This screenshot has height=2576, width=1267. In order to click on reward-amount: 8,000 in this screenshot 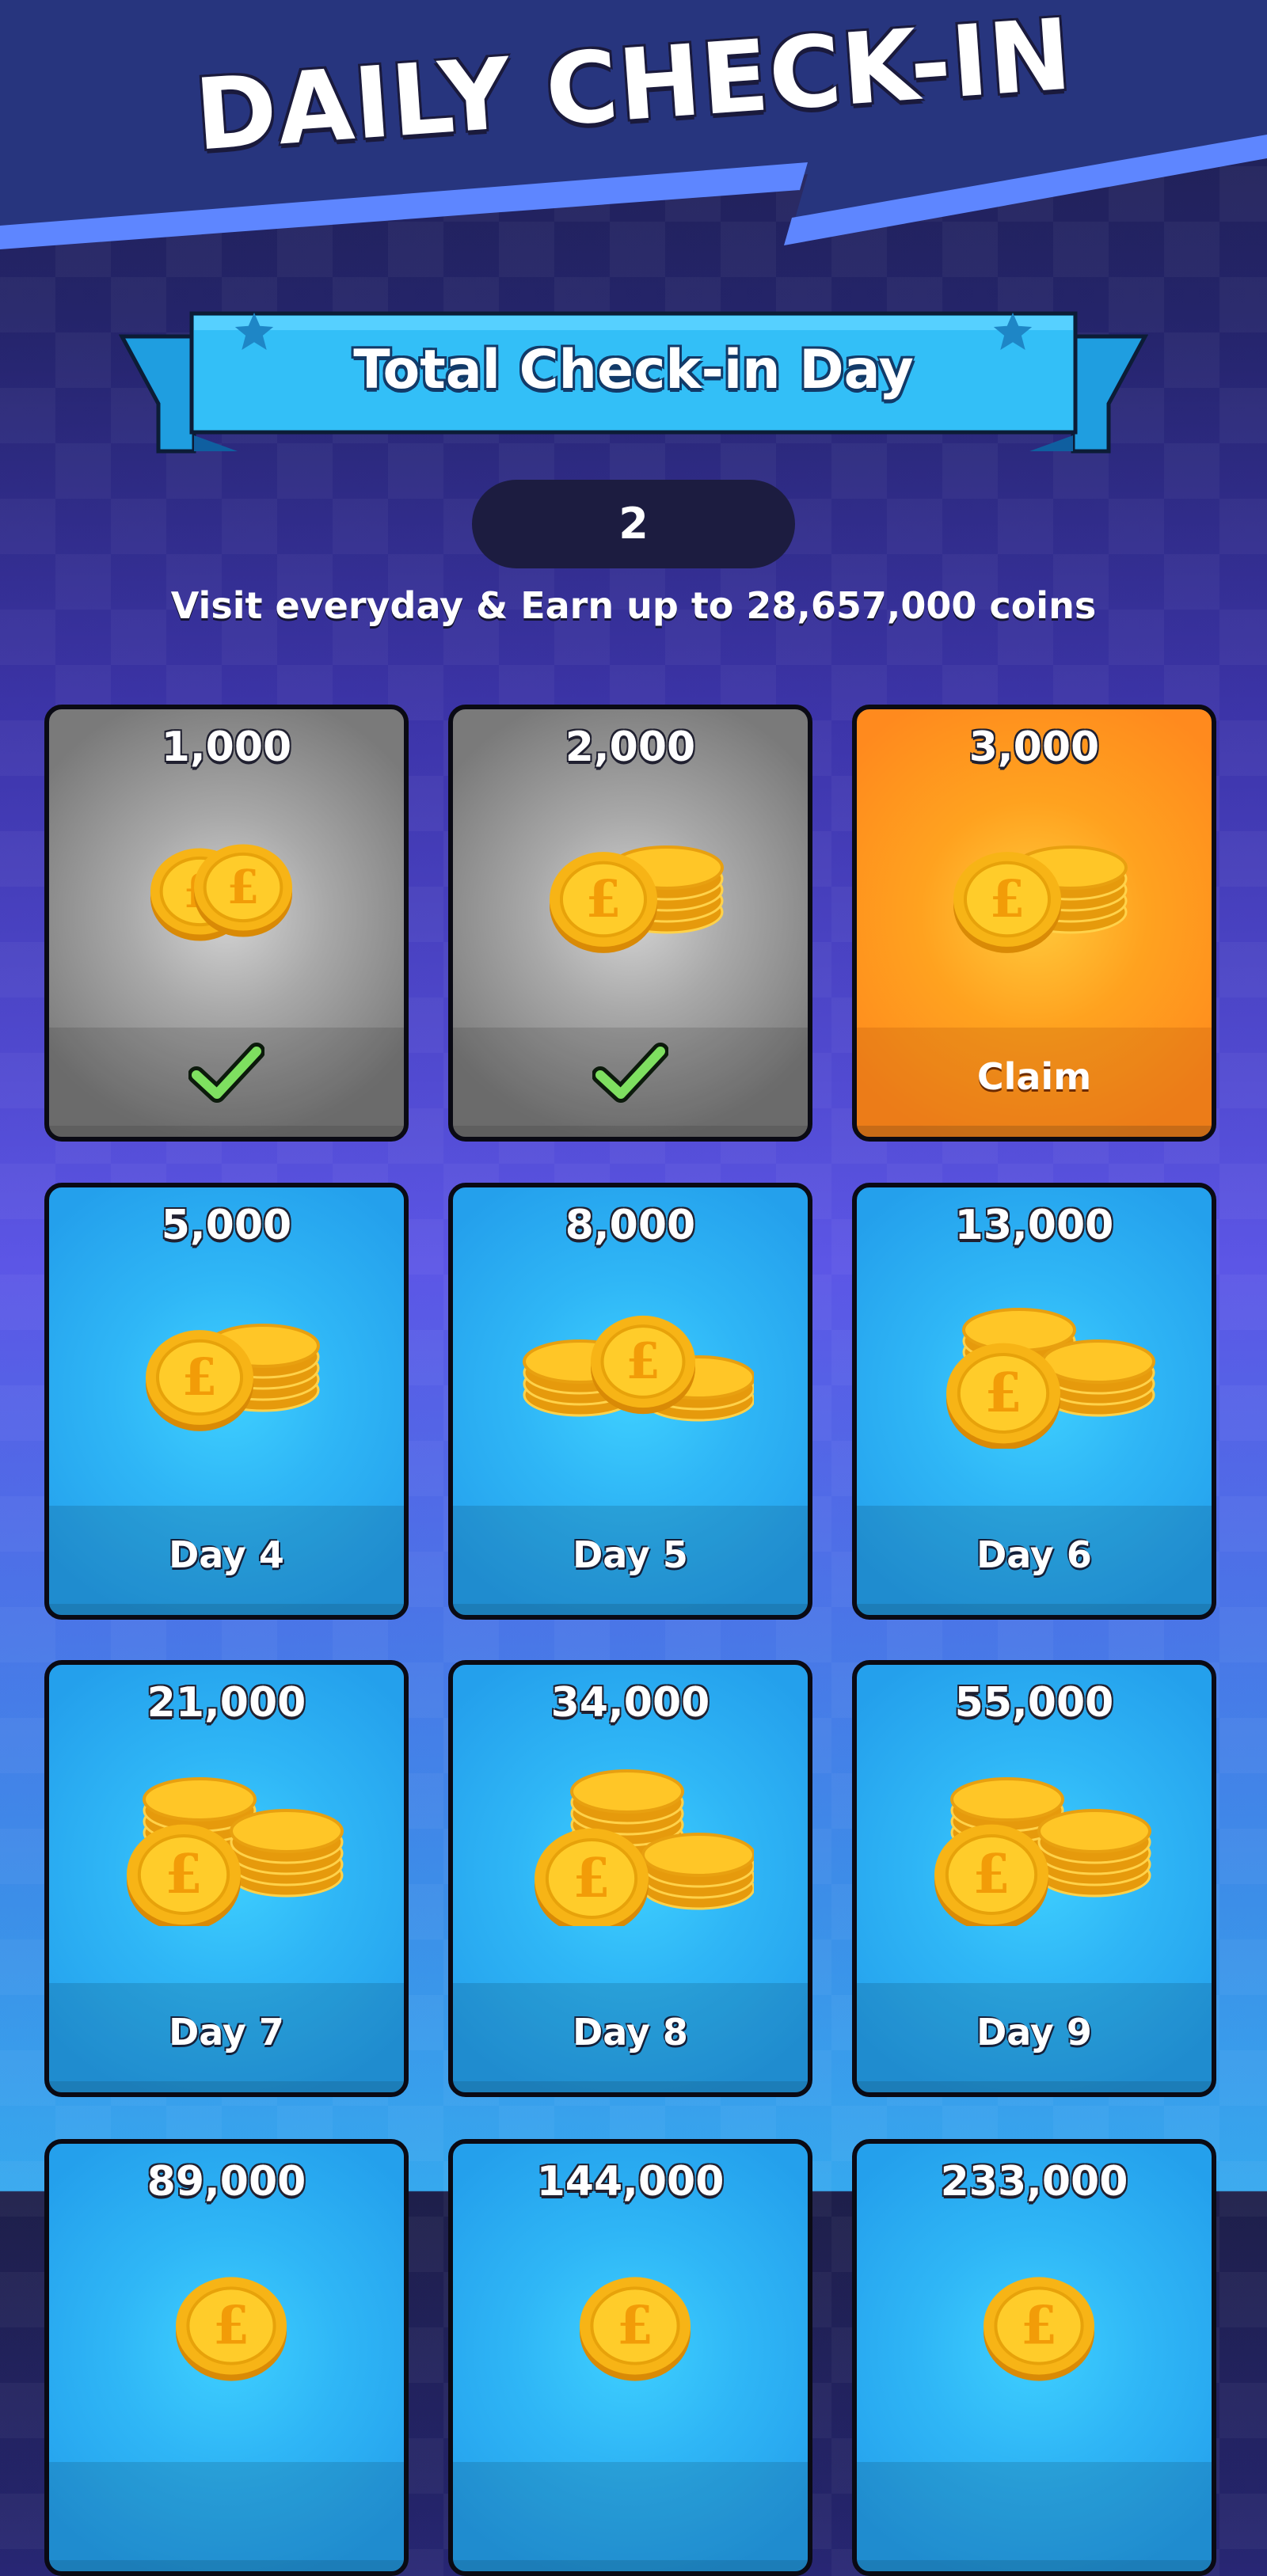, I will do `click(630, 1226)`.